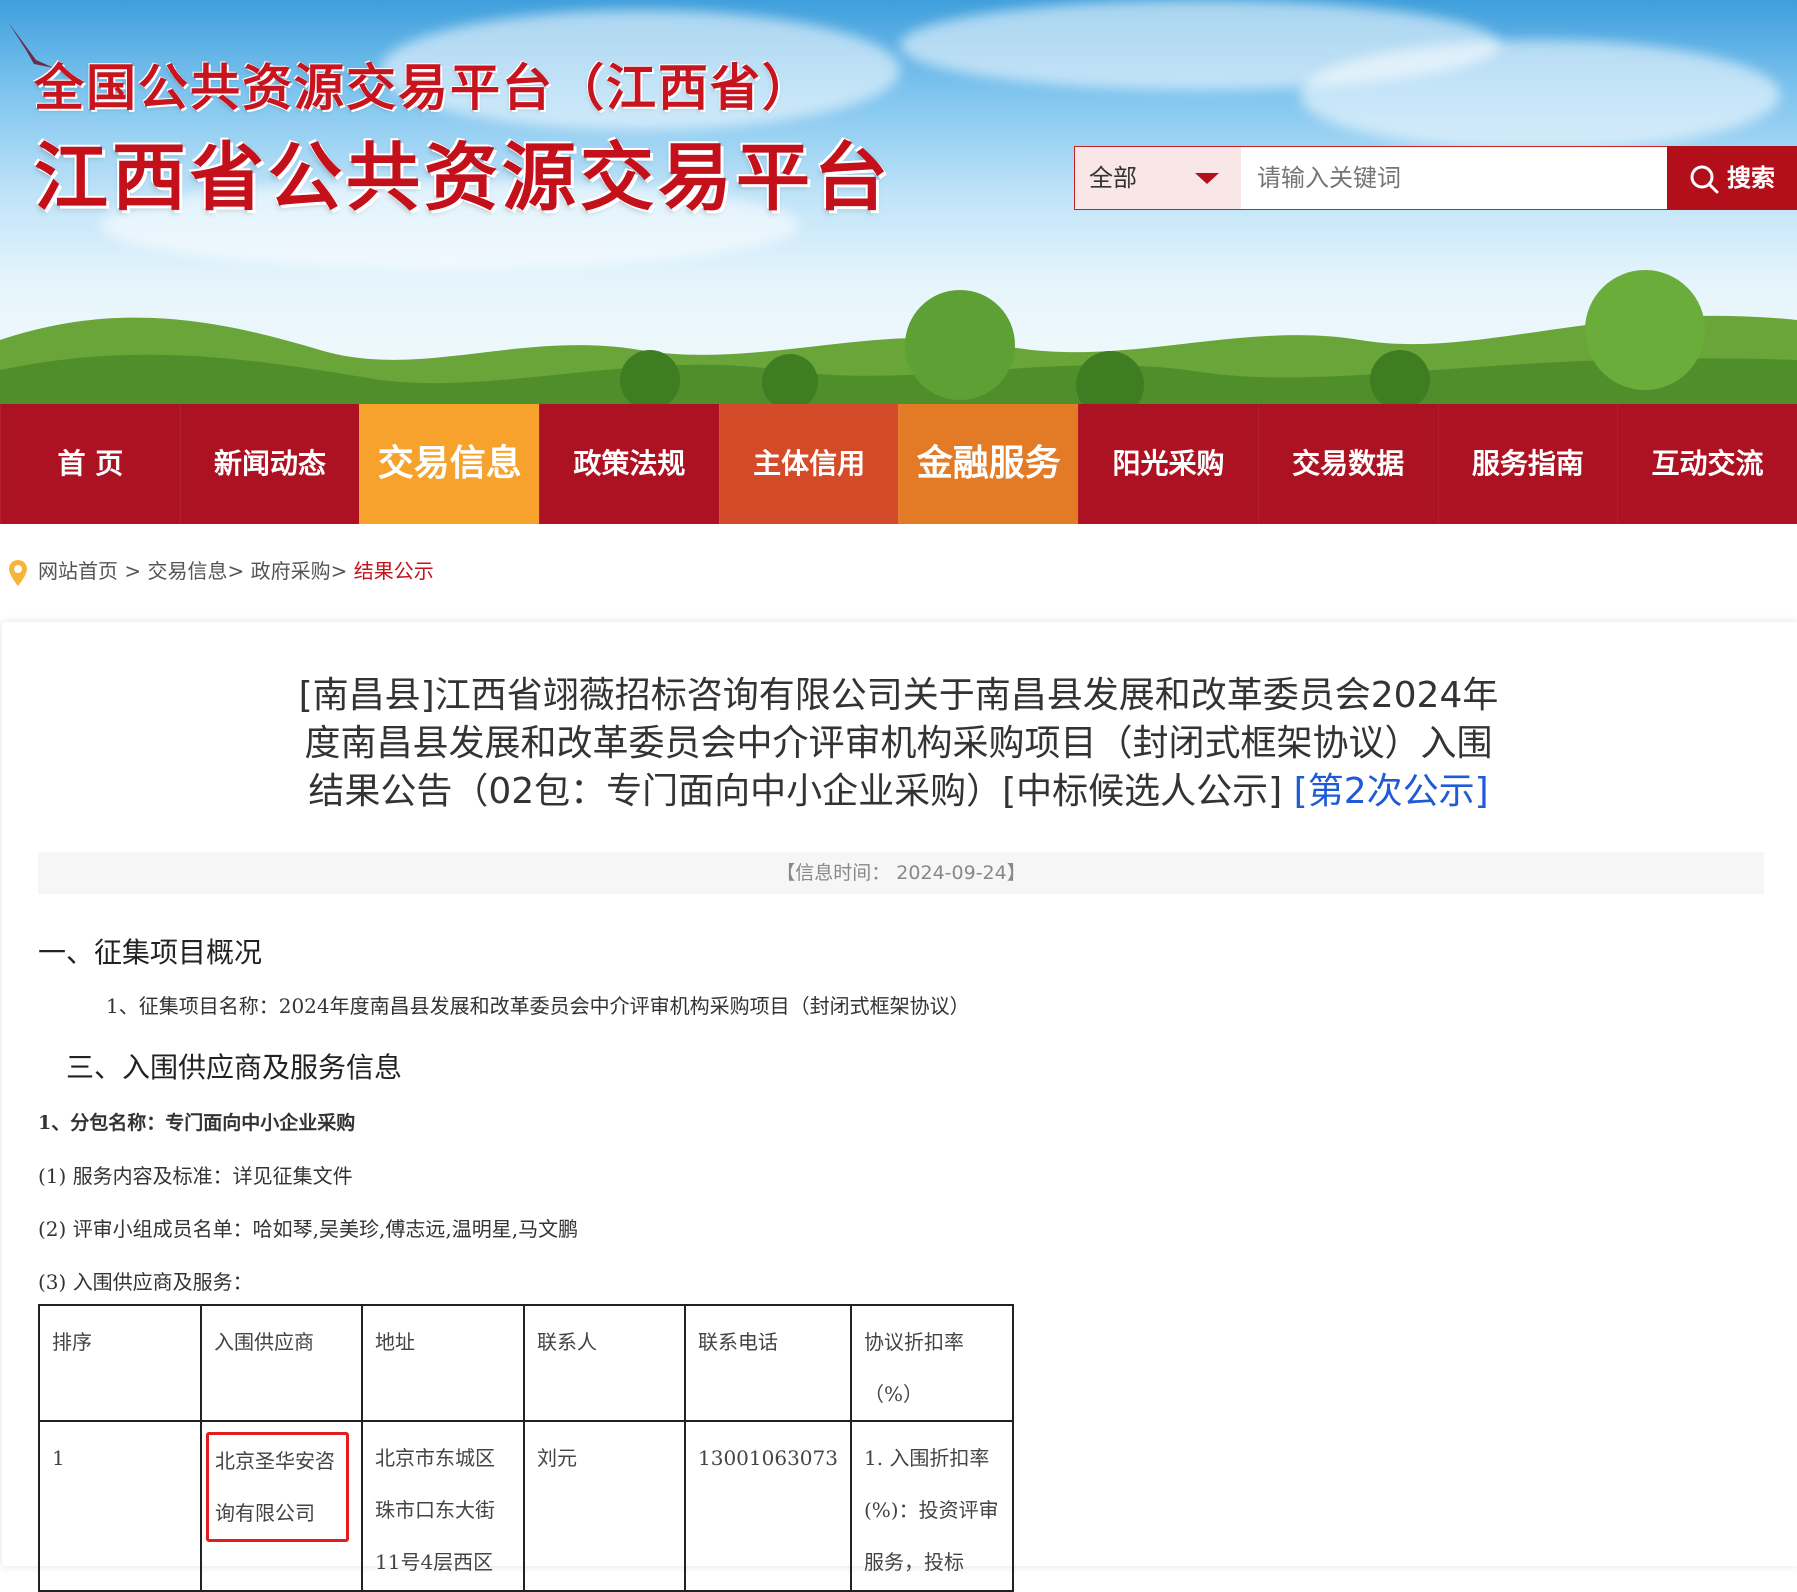  What do you see at coordinates (120, 1363) in the screenshot?
I see `table-header-cell: 排序` at bounding box center [120, 1363].